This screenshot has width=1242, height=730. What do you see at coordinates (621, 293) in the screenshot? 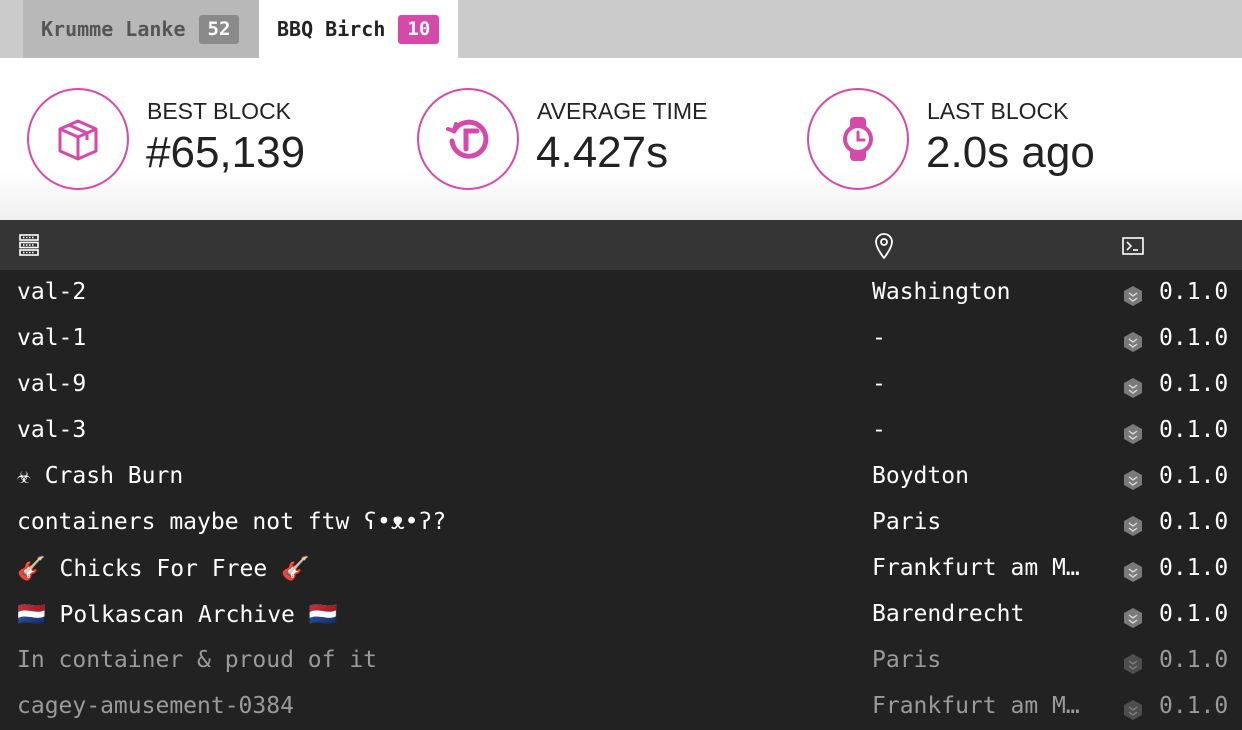
I see `table-row: val-2 Washington 0.1.0` at bounding box center [621, 293].